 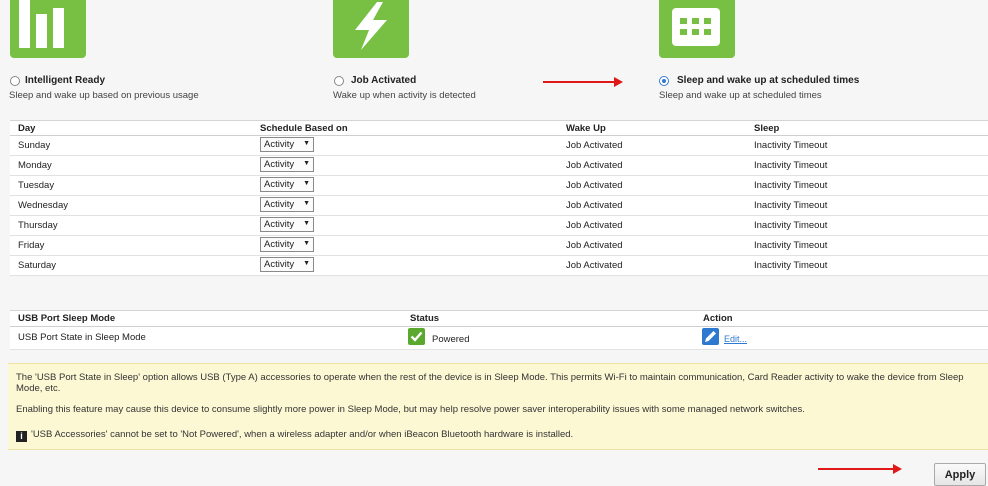 I want to click on scheduled-times-title: Sleep and wake up at scheduled times, so click(x=768, y=80).